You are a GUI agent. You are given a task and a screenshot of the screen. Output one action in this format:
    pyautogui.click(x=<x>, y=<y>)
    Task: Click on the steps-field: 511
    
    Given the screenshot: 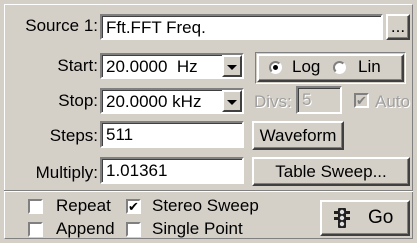 What is the action you would take?
    pyautogui.click(x=172, y=134)
    